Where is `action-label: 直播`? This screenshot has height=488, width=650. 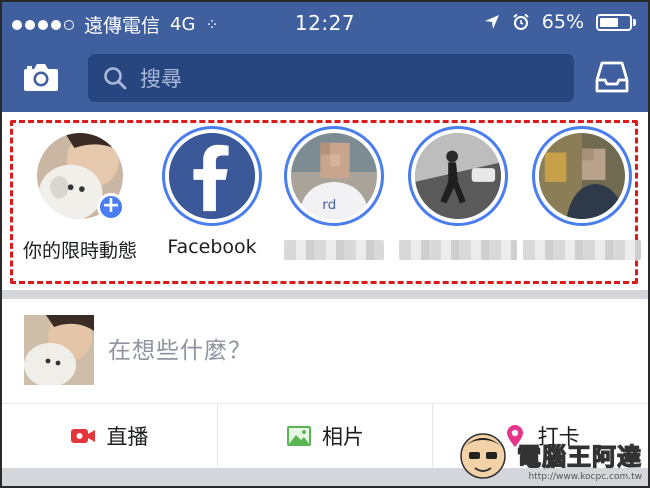 action-label: 直播 is located at coordinates (127, 437).